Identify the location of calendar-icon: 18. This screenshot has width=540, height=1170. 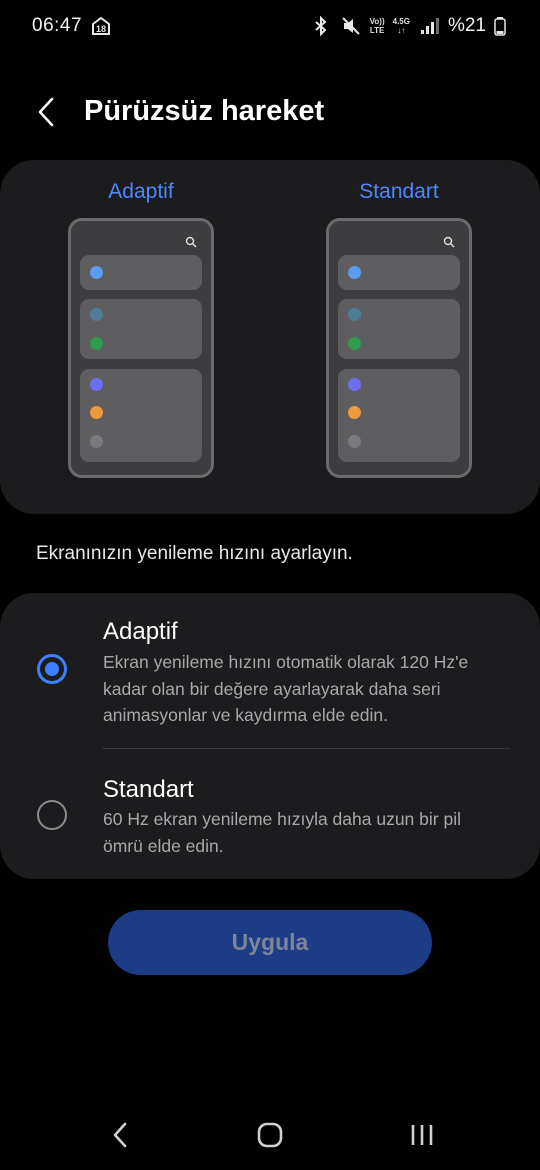
(101, 26).